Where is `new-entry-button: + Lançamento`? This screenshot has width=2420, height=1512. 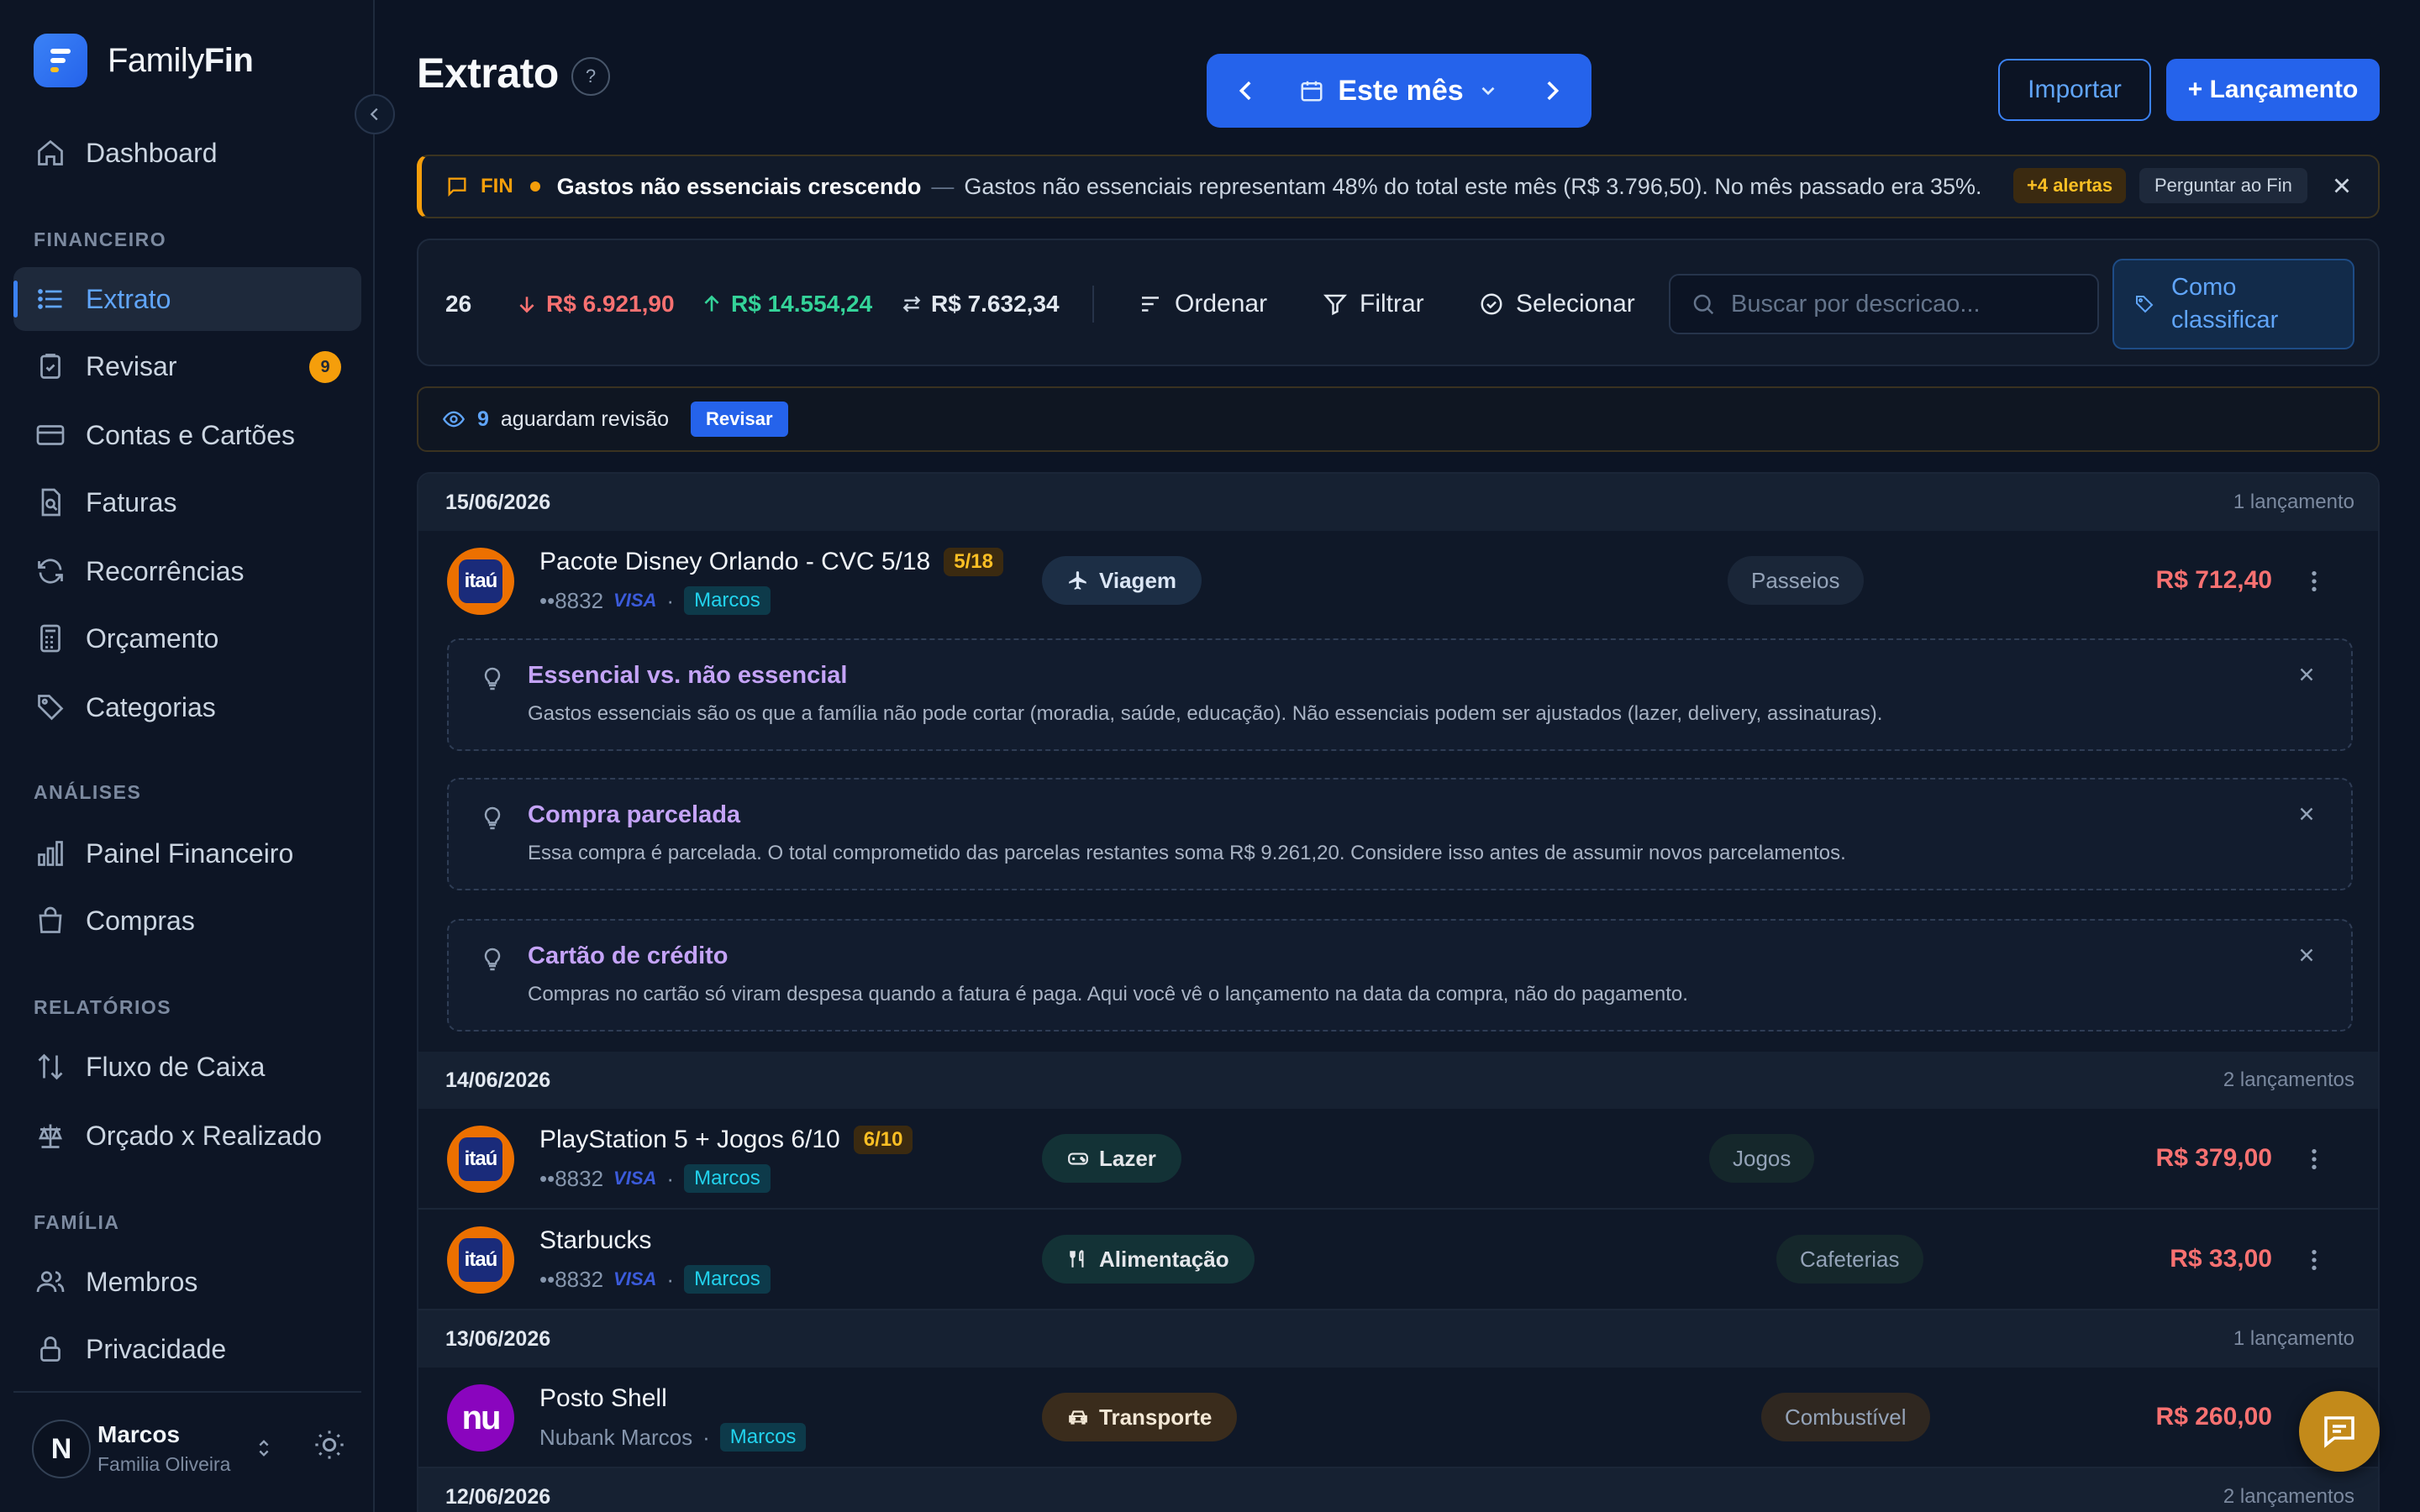
new-entry-button: + Lançamento is located at coordinates (2273, 90).